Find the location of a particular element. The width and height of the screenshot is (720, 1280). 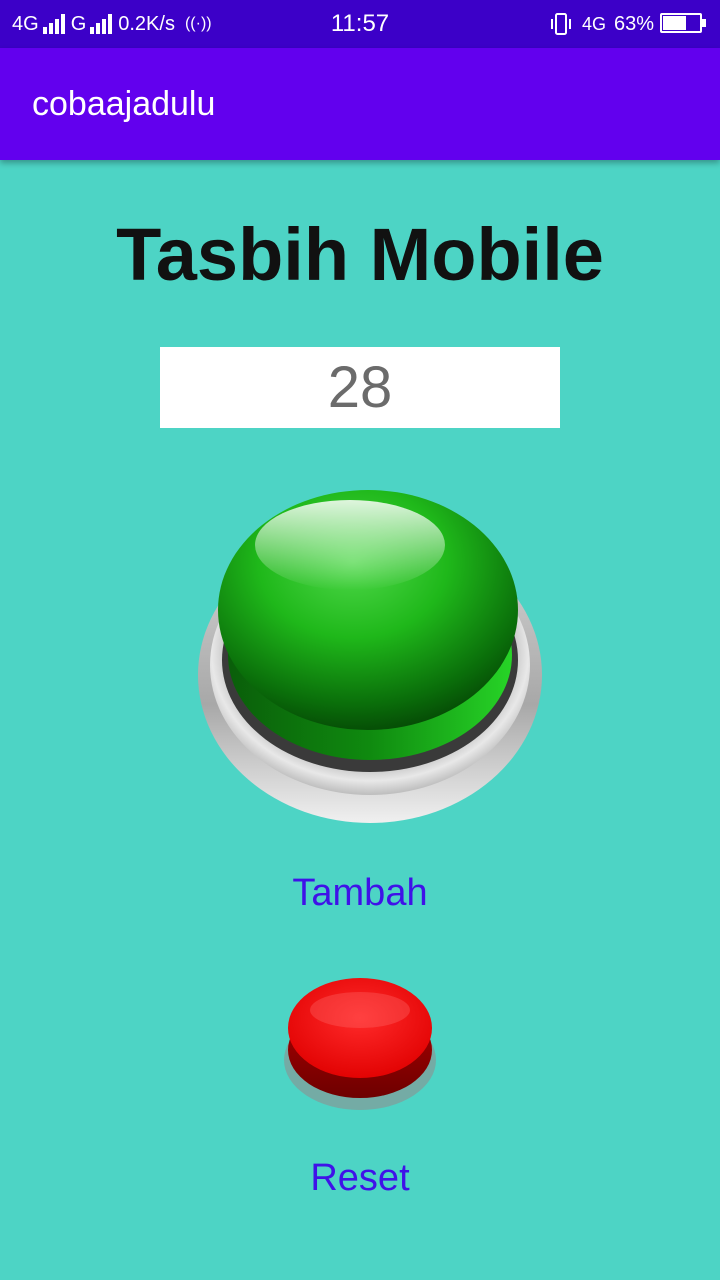

battery-icon is located at coordinates (684, 24).